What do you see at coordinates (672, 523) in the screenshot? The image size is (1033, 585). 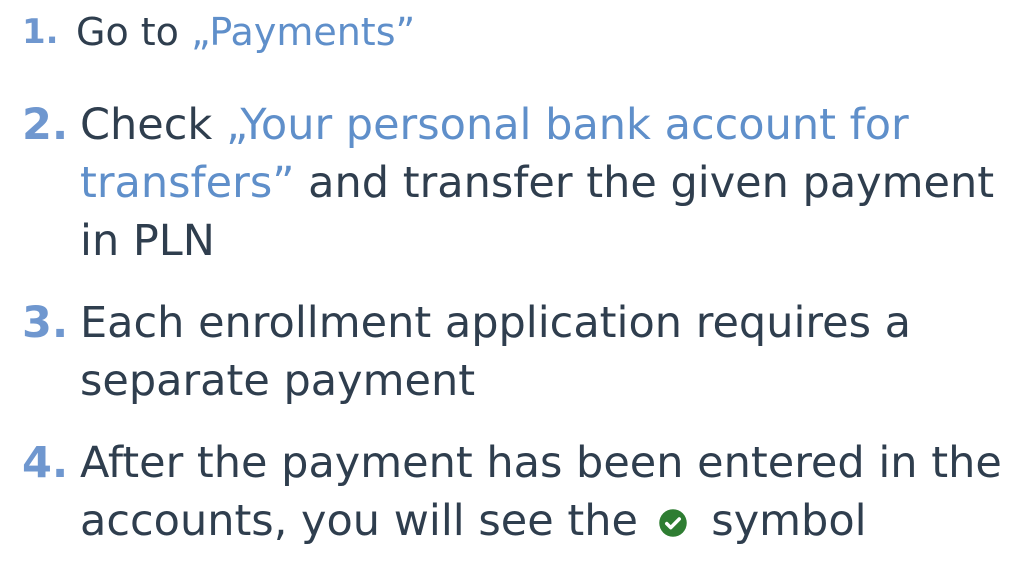 I see `check-circle-icon` at bounding box center [672, 523].